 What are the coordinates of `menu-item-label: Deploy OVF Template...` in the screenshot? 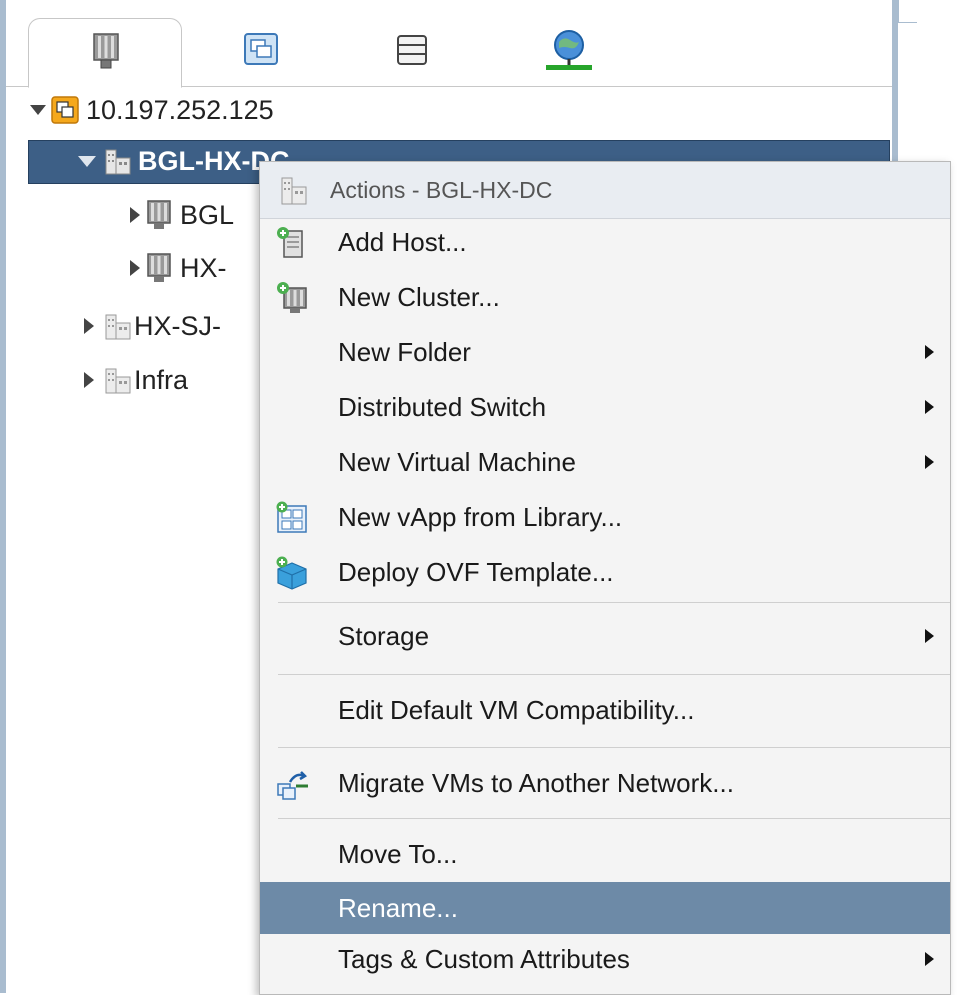 It's located at (476, 571).